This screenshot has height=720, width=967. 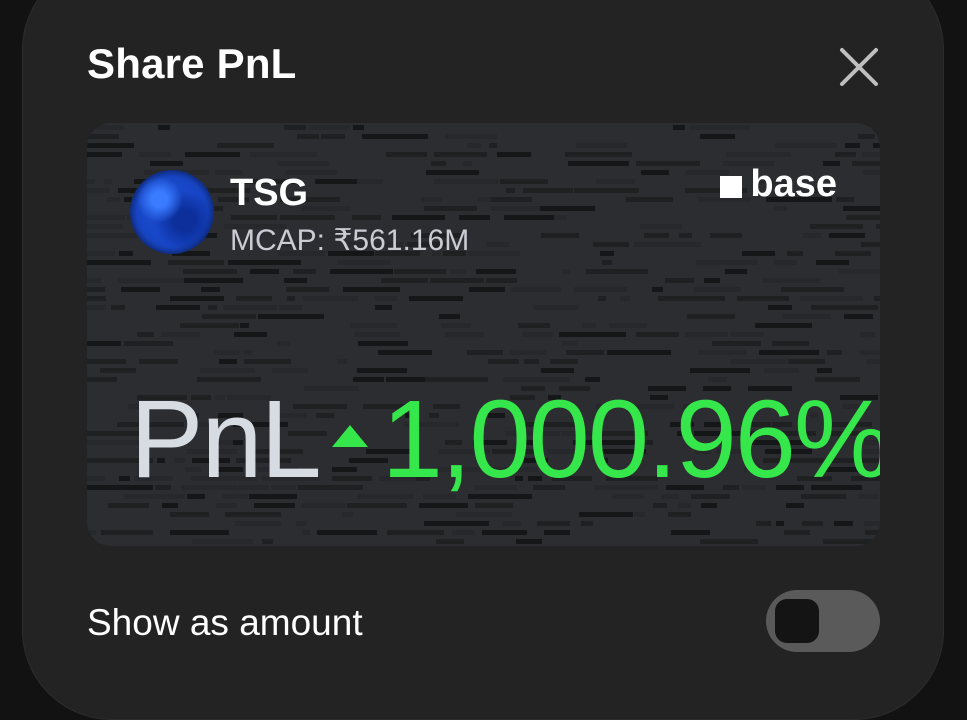 I want to click on pnl-row: PnL 1,000.96%, so click(x=505, y=440).